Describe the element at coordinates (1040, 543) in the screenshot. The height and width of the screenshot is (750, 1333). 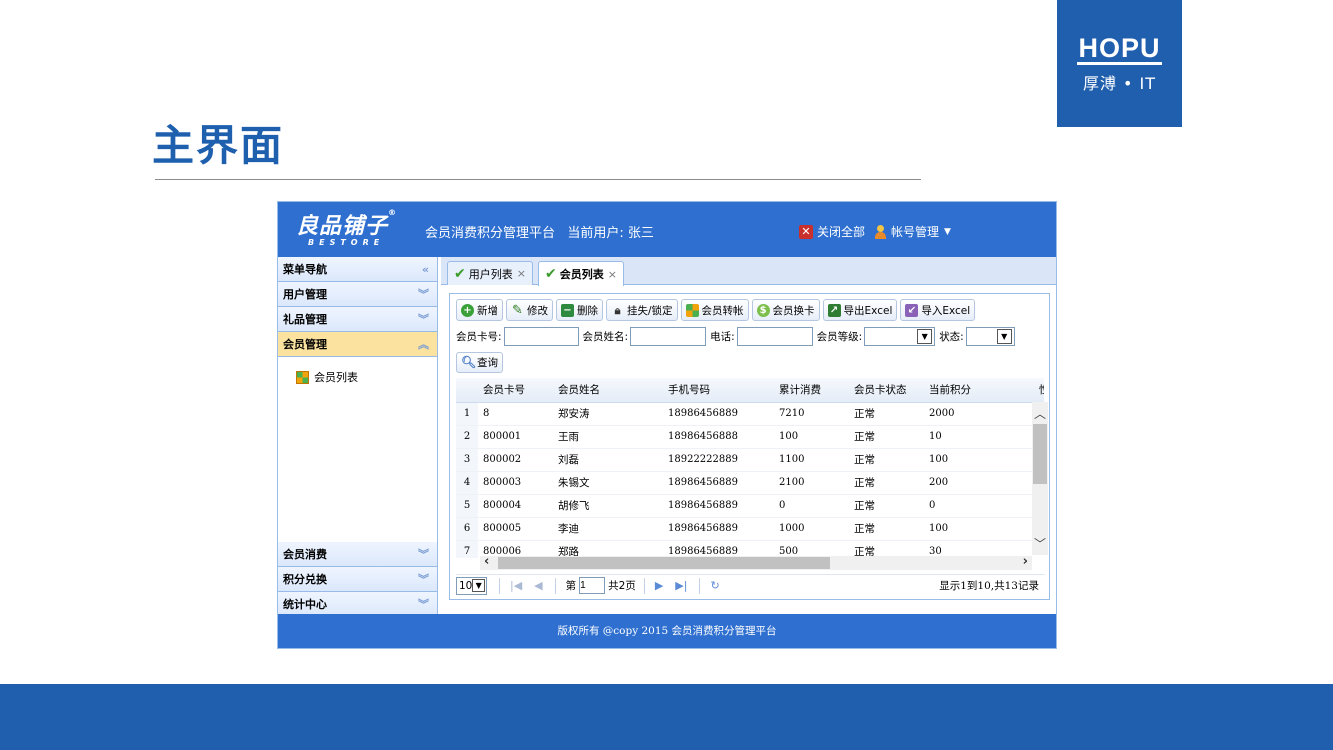
I see `scroll-down-icon: ﹀` at that location.